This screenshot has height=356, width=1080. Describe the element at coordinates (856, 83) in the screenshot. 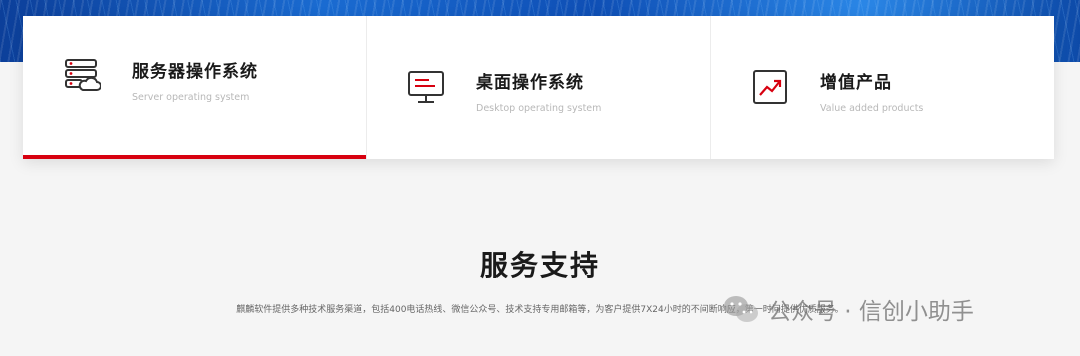

I see `tab-title: 增值产品` at that location.